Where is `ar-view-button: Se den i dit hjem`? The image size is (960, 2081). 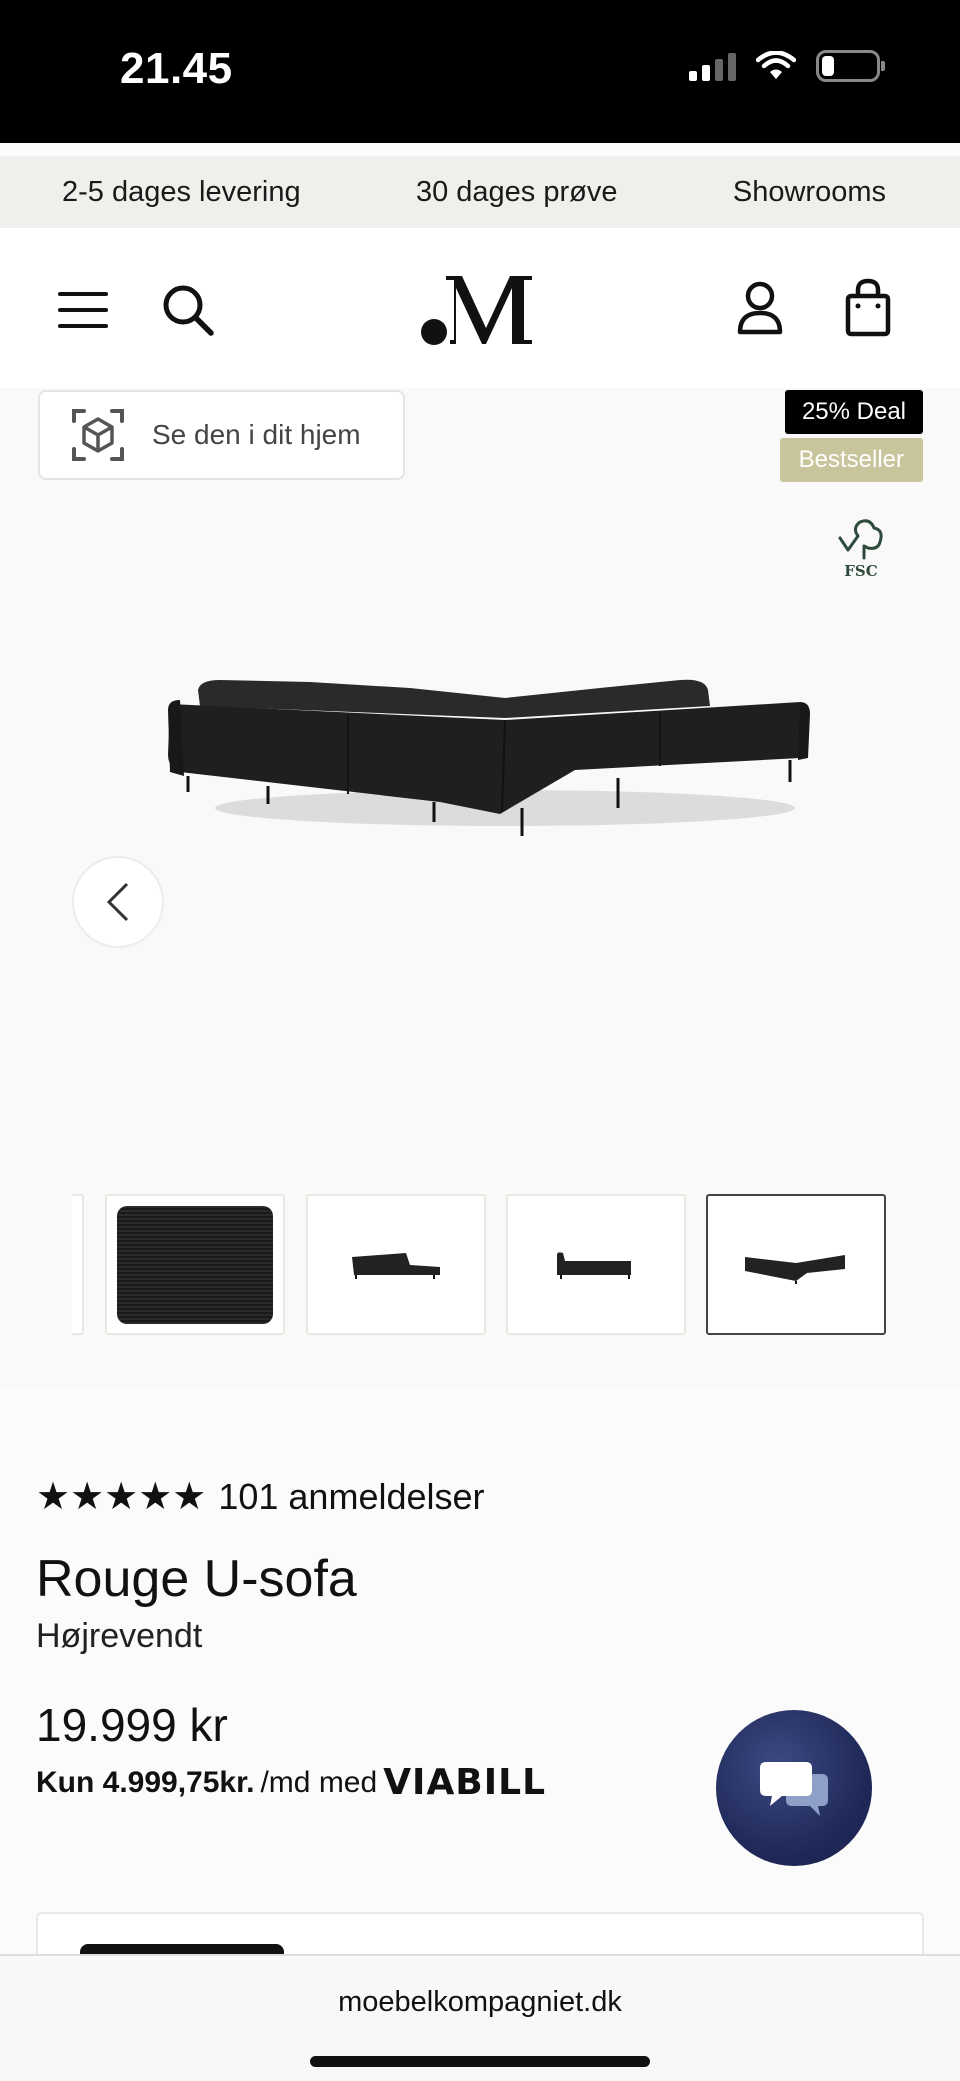
ar-view-button: Se den i dit hjem is located at coordinates (221, 435).